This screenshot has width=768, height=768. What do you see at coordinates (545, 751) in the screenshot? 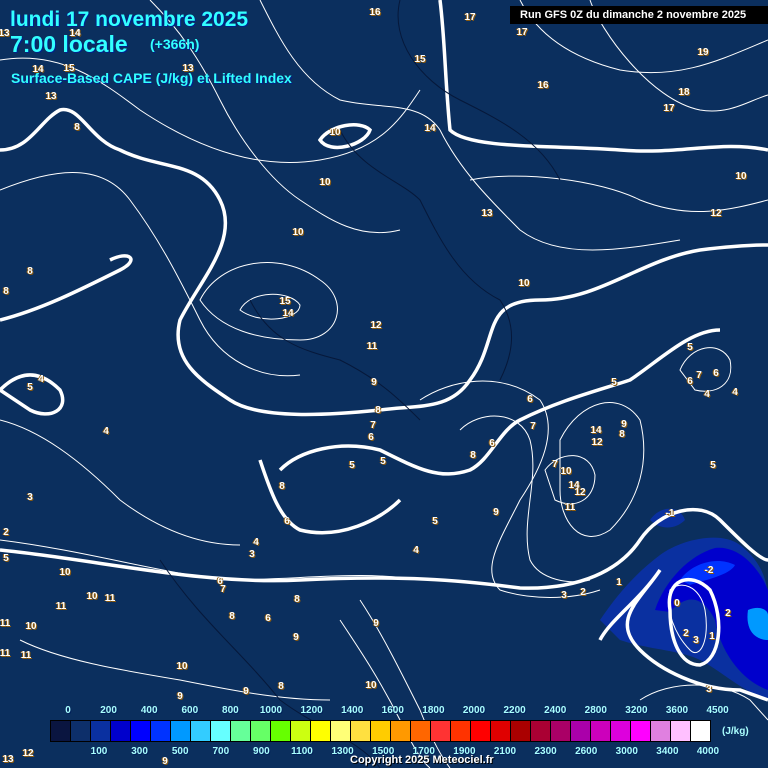
I see `colorbar-tick-label: 2300` at bounding box center [545, 751].